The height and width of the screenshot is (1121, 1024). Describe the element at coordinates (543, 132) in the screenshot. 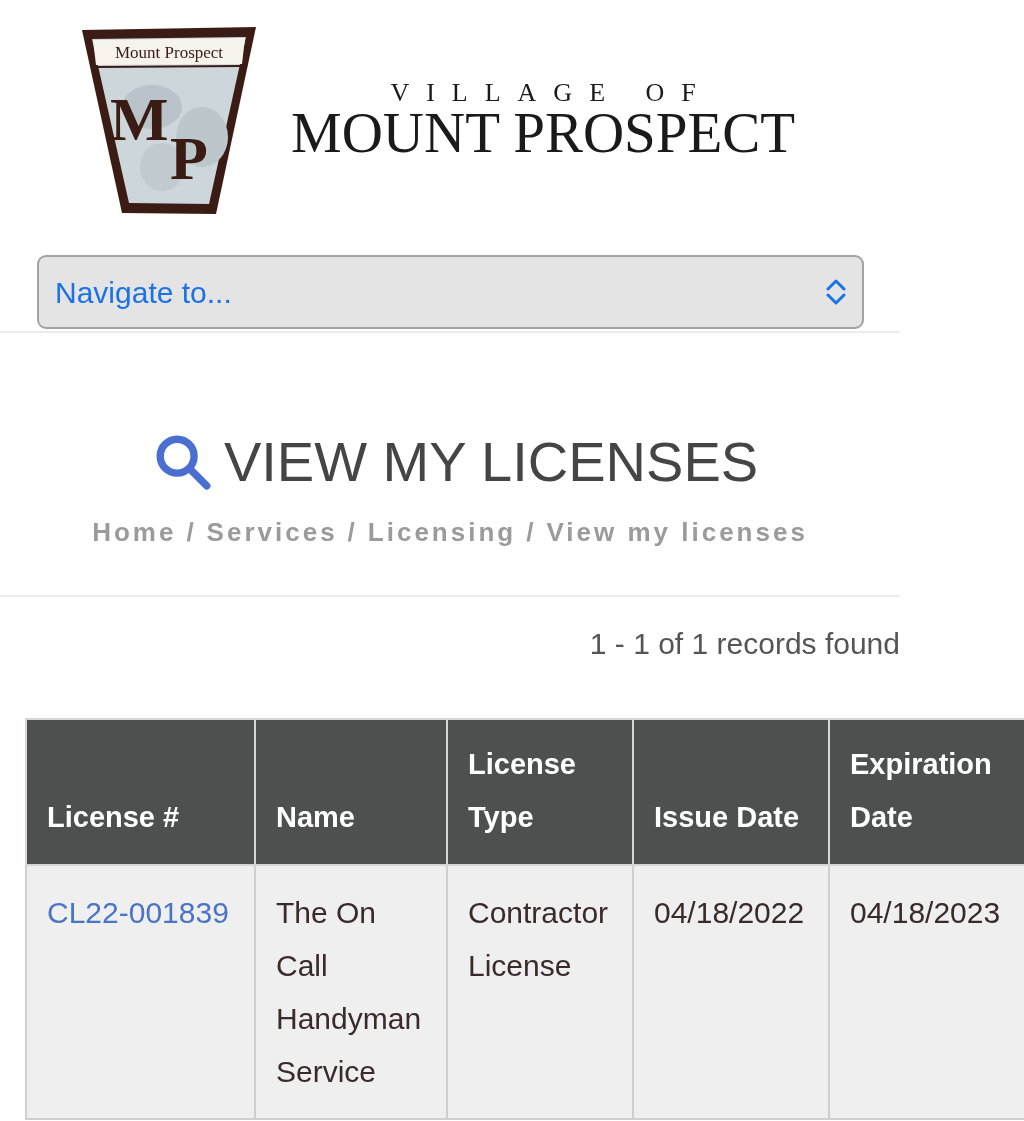

I see `logo-title: MOUNT PROSPECT` at that location.